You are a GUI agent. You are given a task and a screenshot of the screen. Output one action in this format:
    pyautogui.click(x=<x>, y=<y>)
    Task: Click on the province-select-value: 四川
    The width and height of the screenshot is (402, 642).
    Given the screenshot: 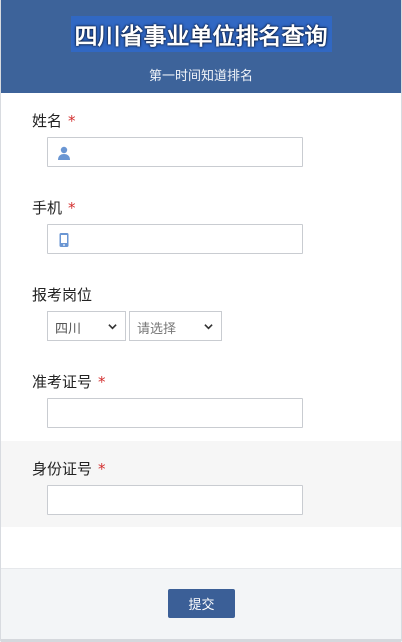 What is the action you would take?
    pyautogui.click(x=68, y=329)
    